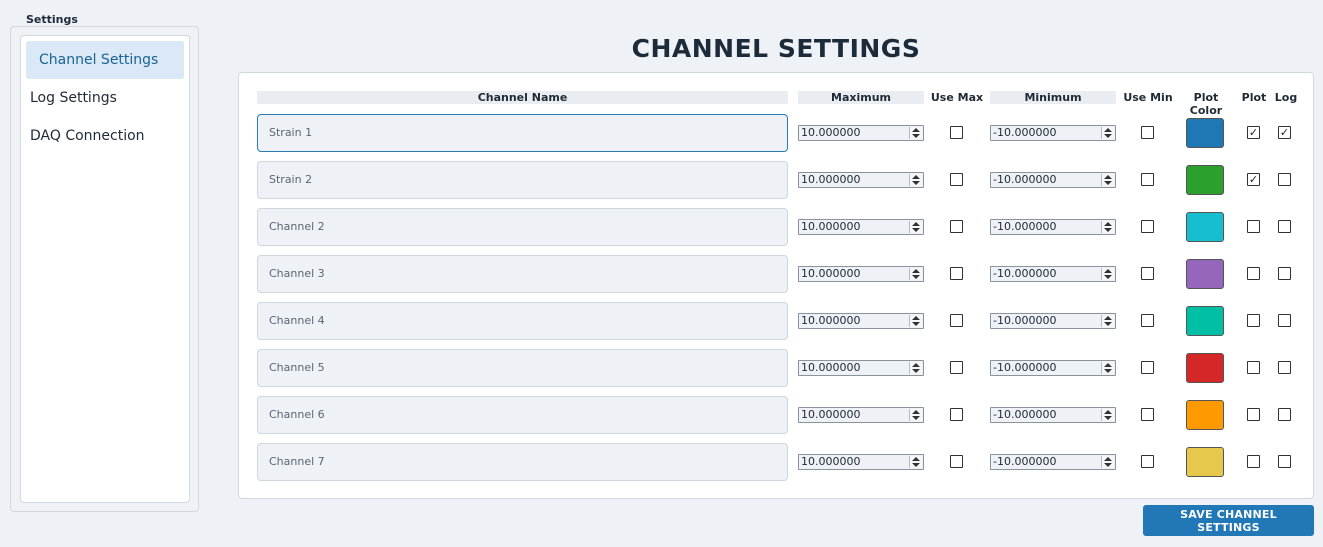 Image resolution: width=1323 pixels, height=547 pixels. Describe the element at coordinates (1286, 97) in the screenshot. I see `header-log: Log` at that location.